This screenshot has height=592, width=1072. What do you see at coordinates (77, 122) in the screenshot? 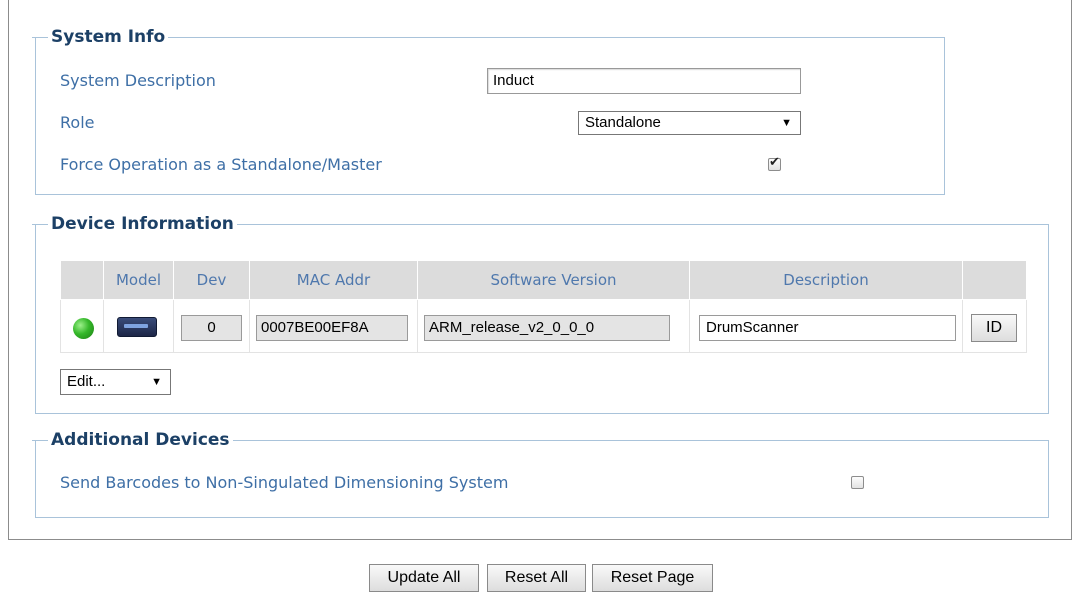
I see `role-label: Role` at bounding box center [77, 122].